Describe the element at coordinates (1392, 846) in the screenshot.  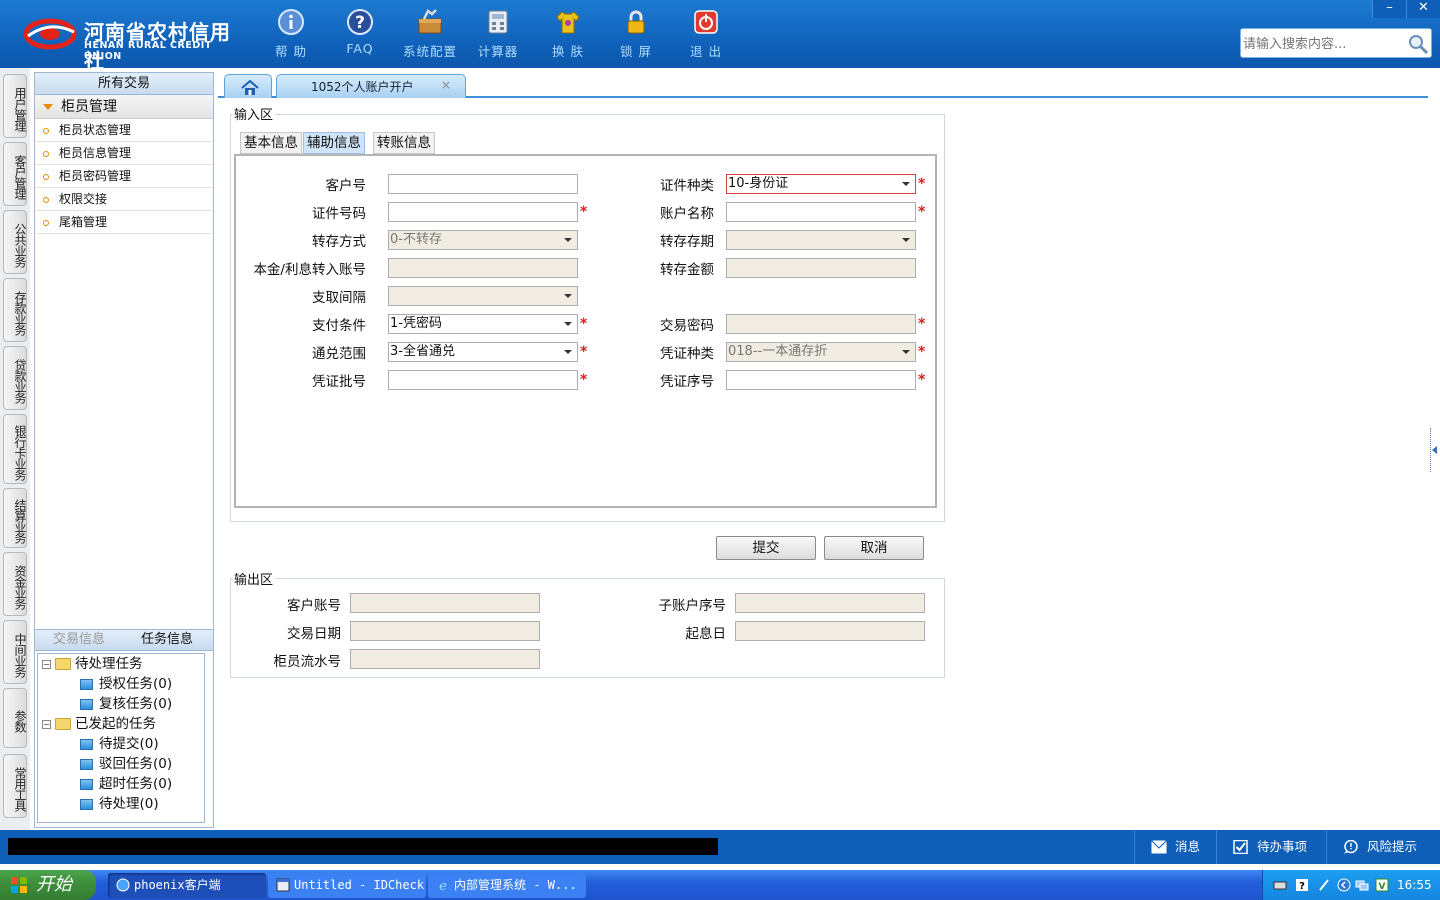
I see `risk-alert-label: 风险提示` at that location.